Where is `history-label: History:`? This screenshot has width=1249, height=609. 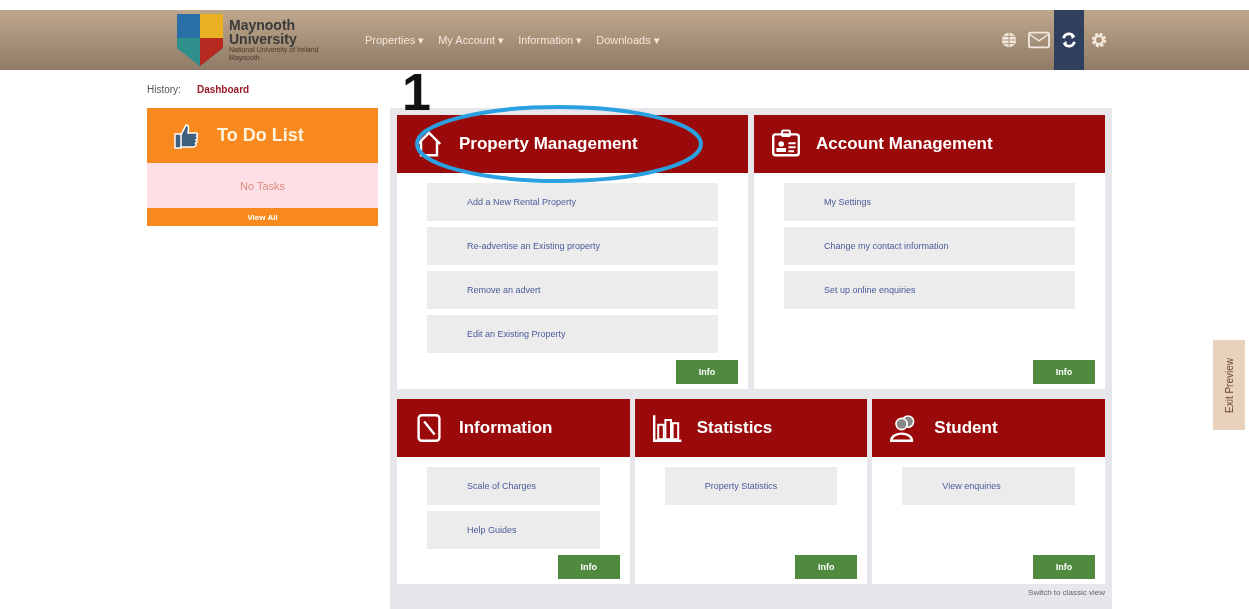
history-label: History: is located at coordinates (164, 89).